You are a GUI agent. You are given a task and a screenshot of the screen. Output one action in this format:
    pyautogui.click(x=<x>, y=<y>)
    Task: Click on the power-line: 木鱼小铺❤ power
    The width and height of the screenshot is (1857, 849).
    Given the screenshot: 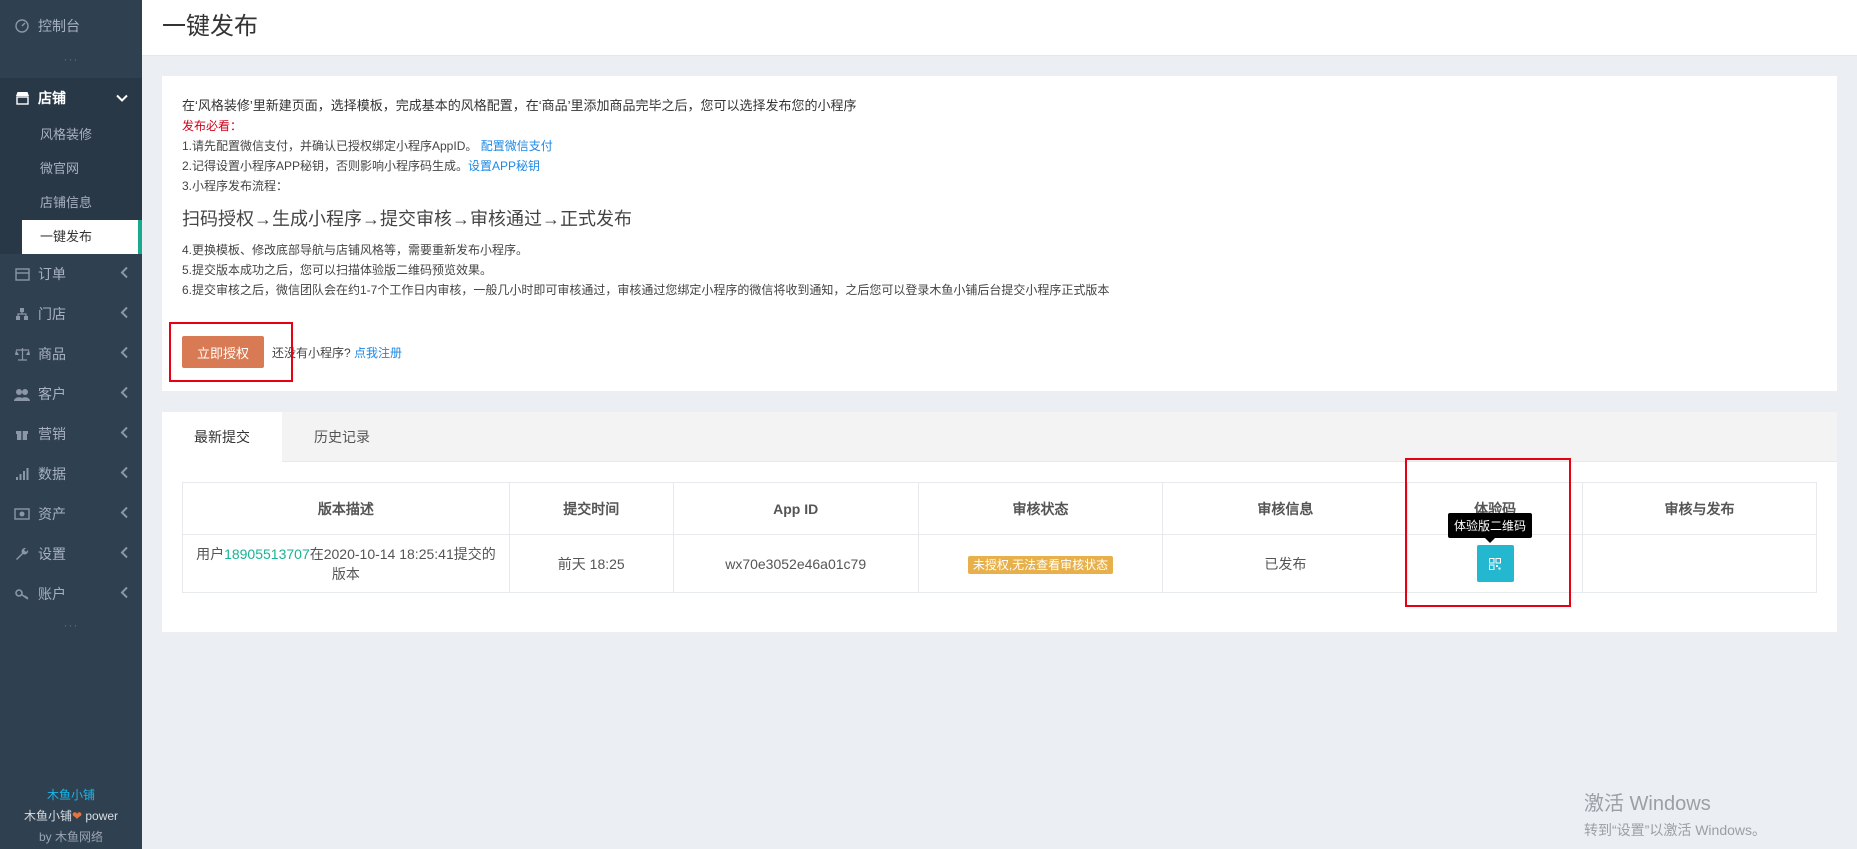 What is the action you would take?
    pyautogui.click(x=71, y=816)
    